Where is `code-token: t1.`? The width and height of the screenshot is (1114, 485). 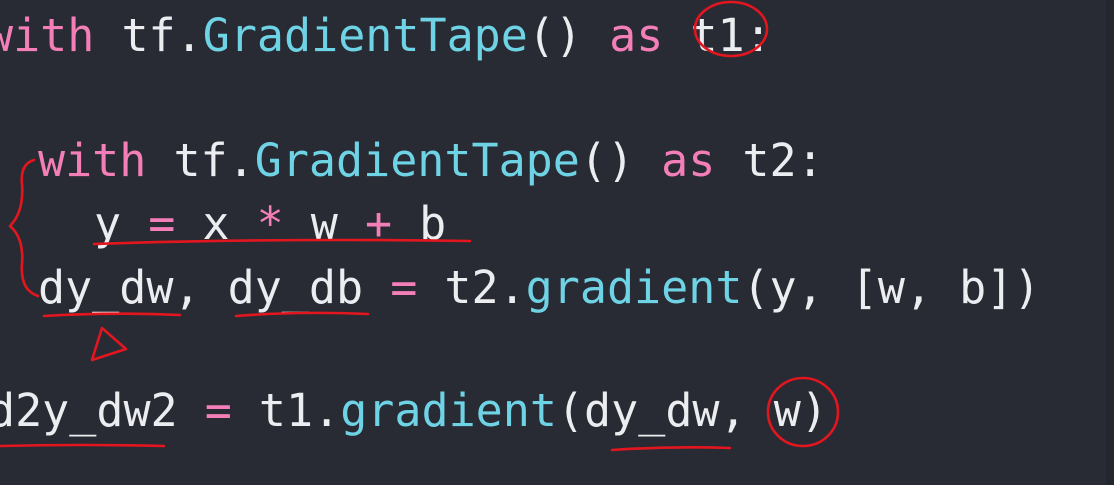
code-token: t1. is located at coordinates (286, 410).